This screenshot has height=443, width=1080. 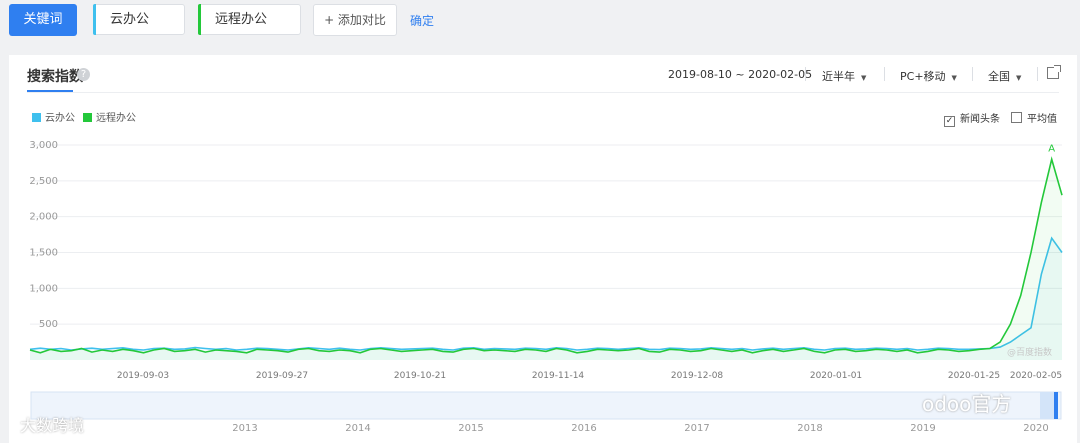 I want to click on range-year-label: 2014, so click(x=357, y=428).